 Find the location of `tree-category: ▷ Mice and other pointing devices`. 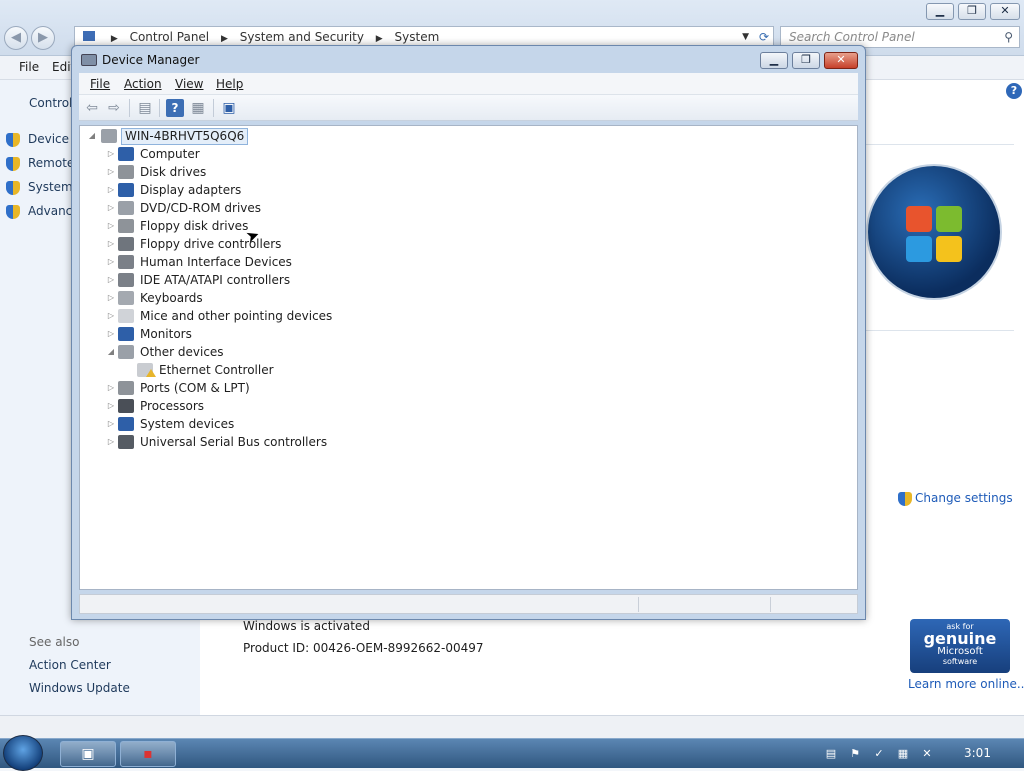

tree-category: ▷ Mice and other pointing devices is located at coordinates (256, 316).